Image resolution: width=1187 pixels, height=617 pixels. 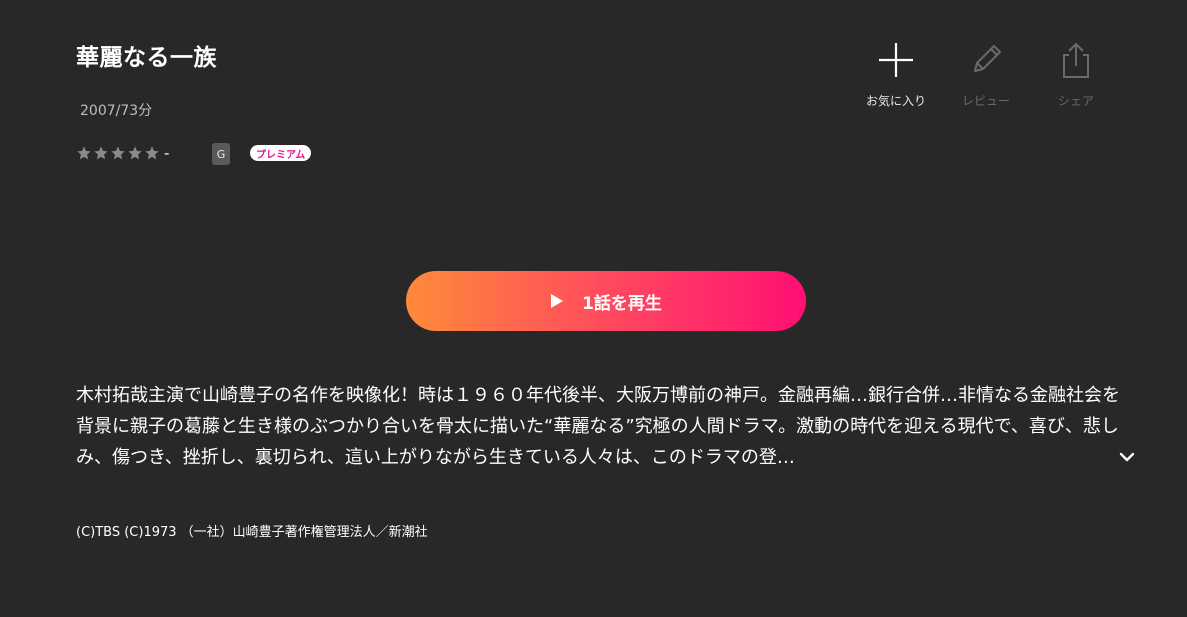 What do you see at coordinates (116, 111) in the screenshot?
I see `year-duration: 2007/73分` at bounding box center [116, 111].